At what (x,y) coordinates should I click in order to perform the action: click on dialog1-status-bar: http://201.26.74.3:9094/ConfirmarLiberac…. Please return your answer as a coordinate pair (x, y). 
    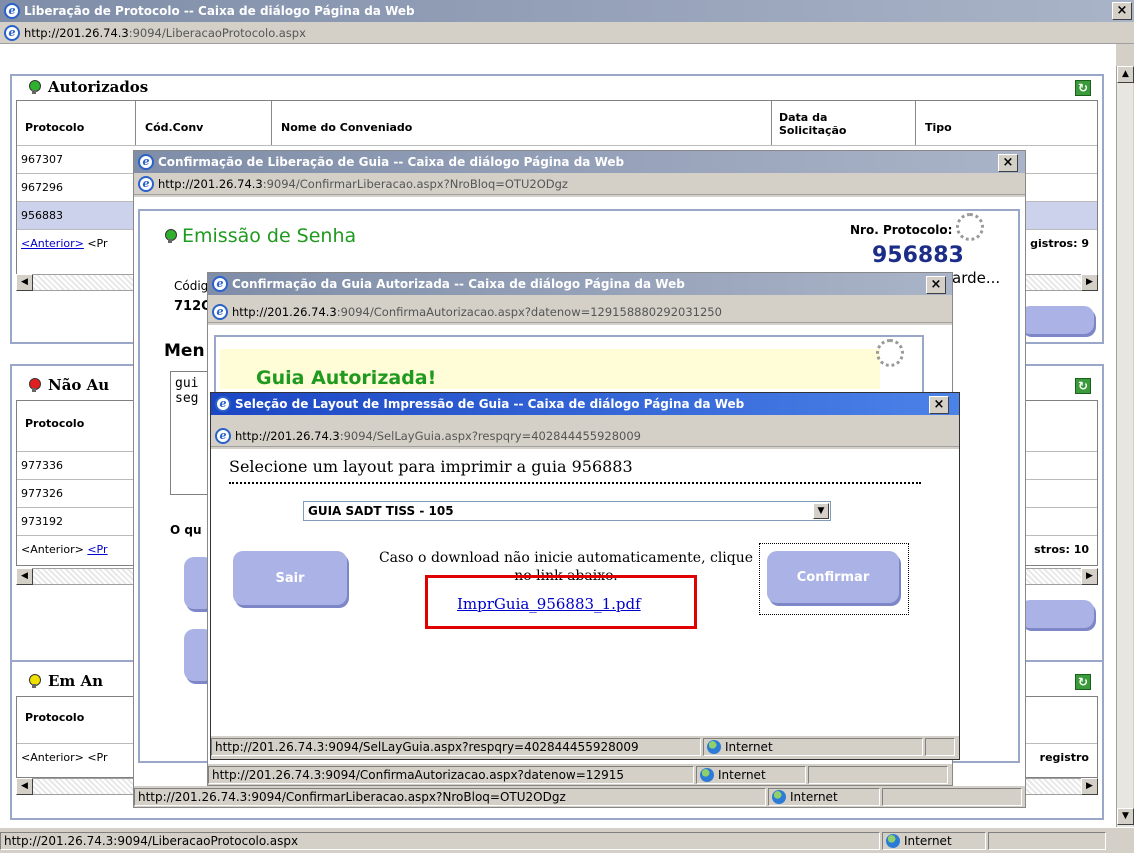
    Looking at the image, I should click on (579, 796).